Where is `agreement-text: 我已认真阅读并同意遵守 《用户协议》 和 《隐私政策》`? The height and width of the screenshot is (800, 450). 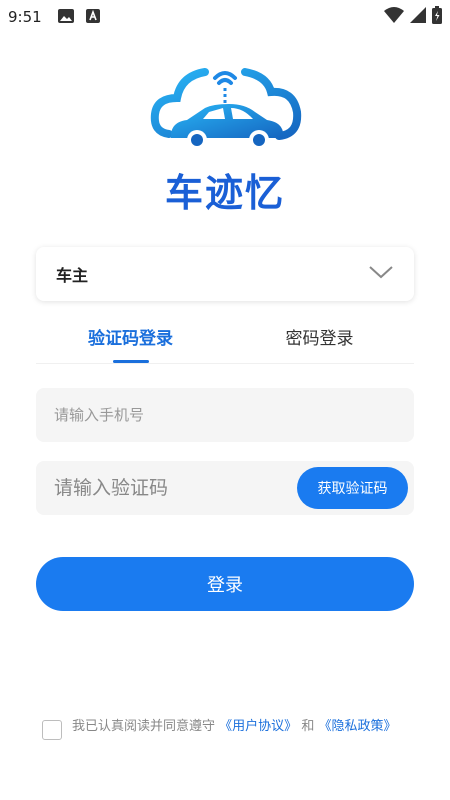 agreement-text: 我已认真阅读并同意遵守 《用户协议》 和 《隐私政策》 is located at coordinates (234, 728).